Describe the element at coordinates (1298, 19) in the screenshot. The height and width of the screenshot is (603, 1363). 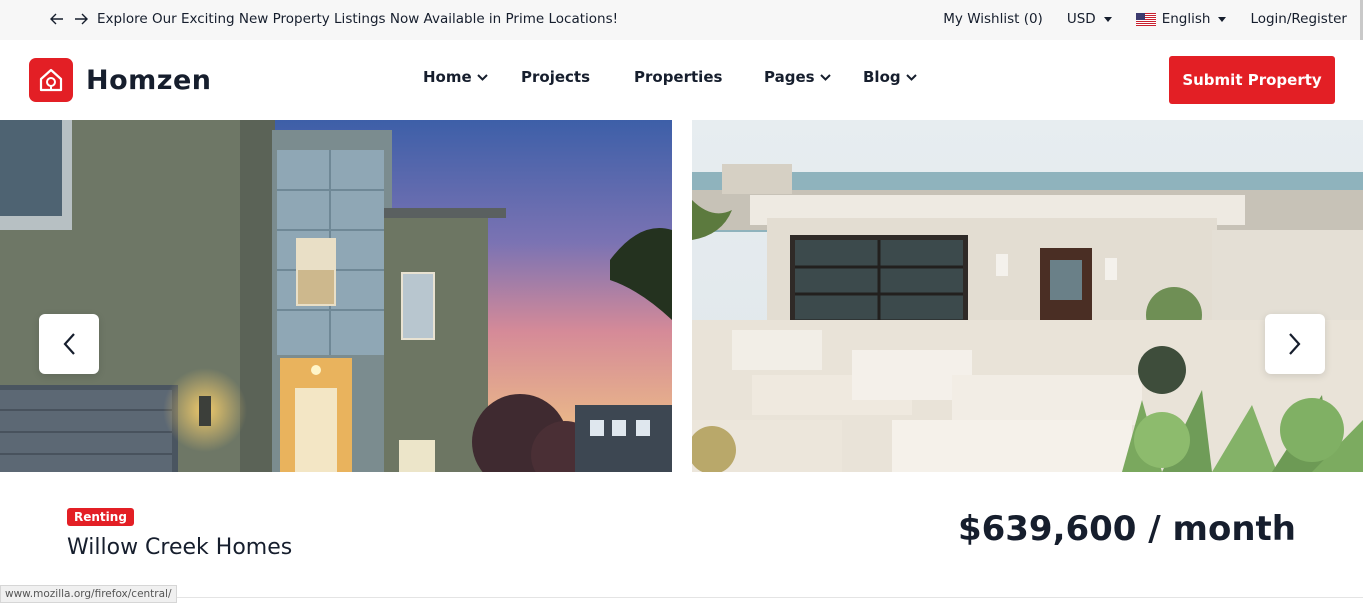
I see `login-register-link: Login/Register` at that location.